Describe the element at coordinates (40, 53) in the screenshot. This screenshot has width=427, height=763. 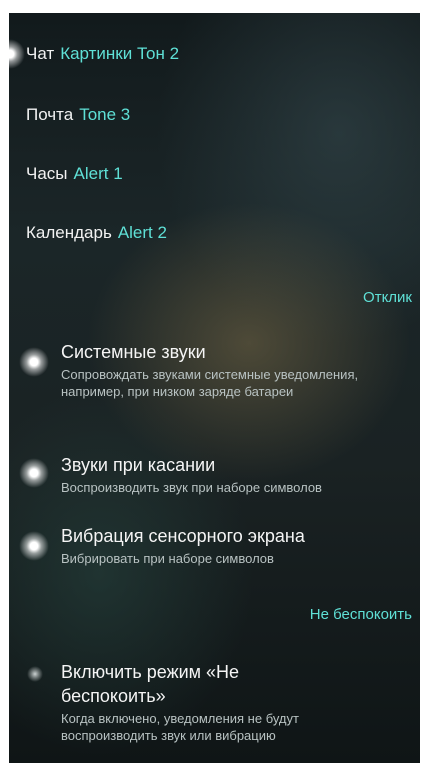
I see `ringtone-label: Чат` at that location.